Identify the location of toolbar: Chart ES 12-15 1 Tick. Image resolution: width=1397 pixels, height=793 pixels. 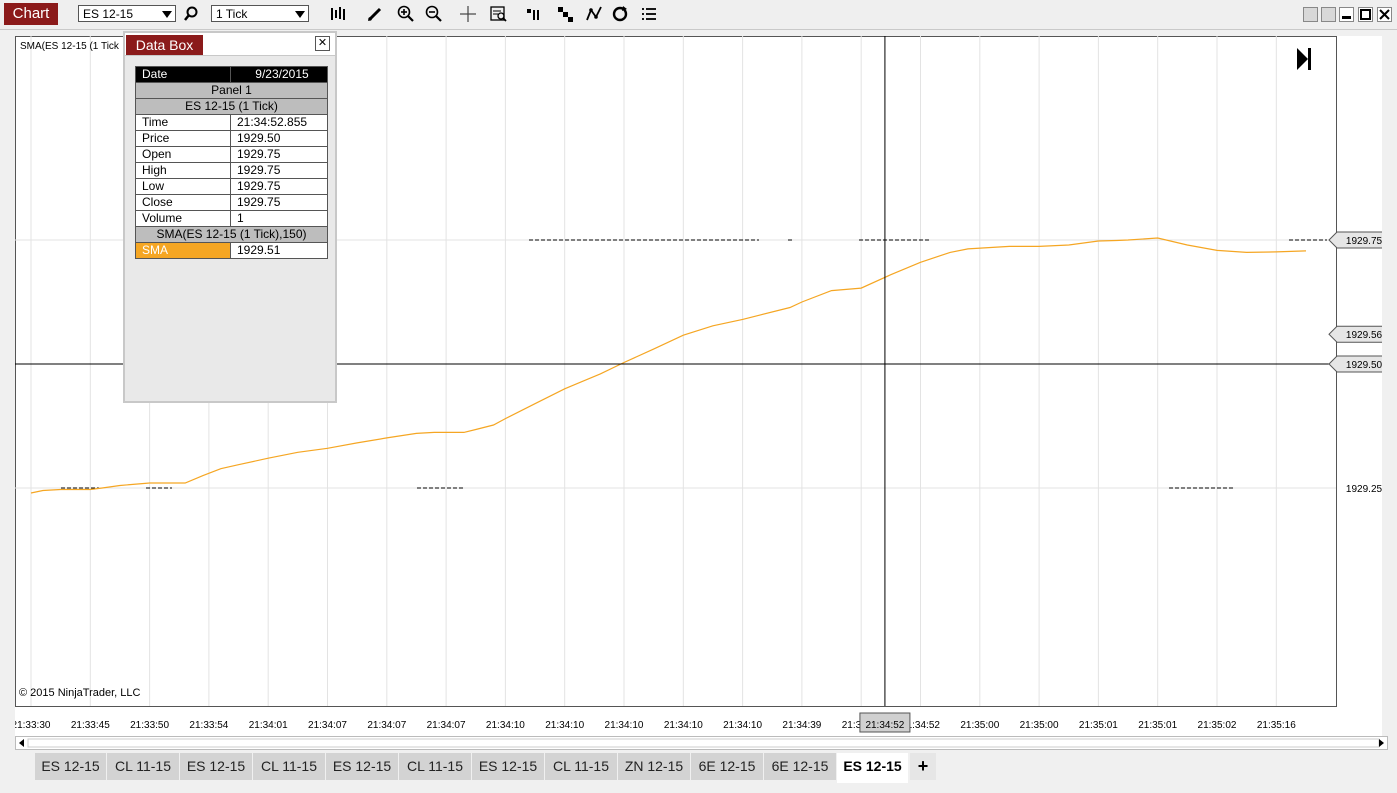
(698, 15).